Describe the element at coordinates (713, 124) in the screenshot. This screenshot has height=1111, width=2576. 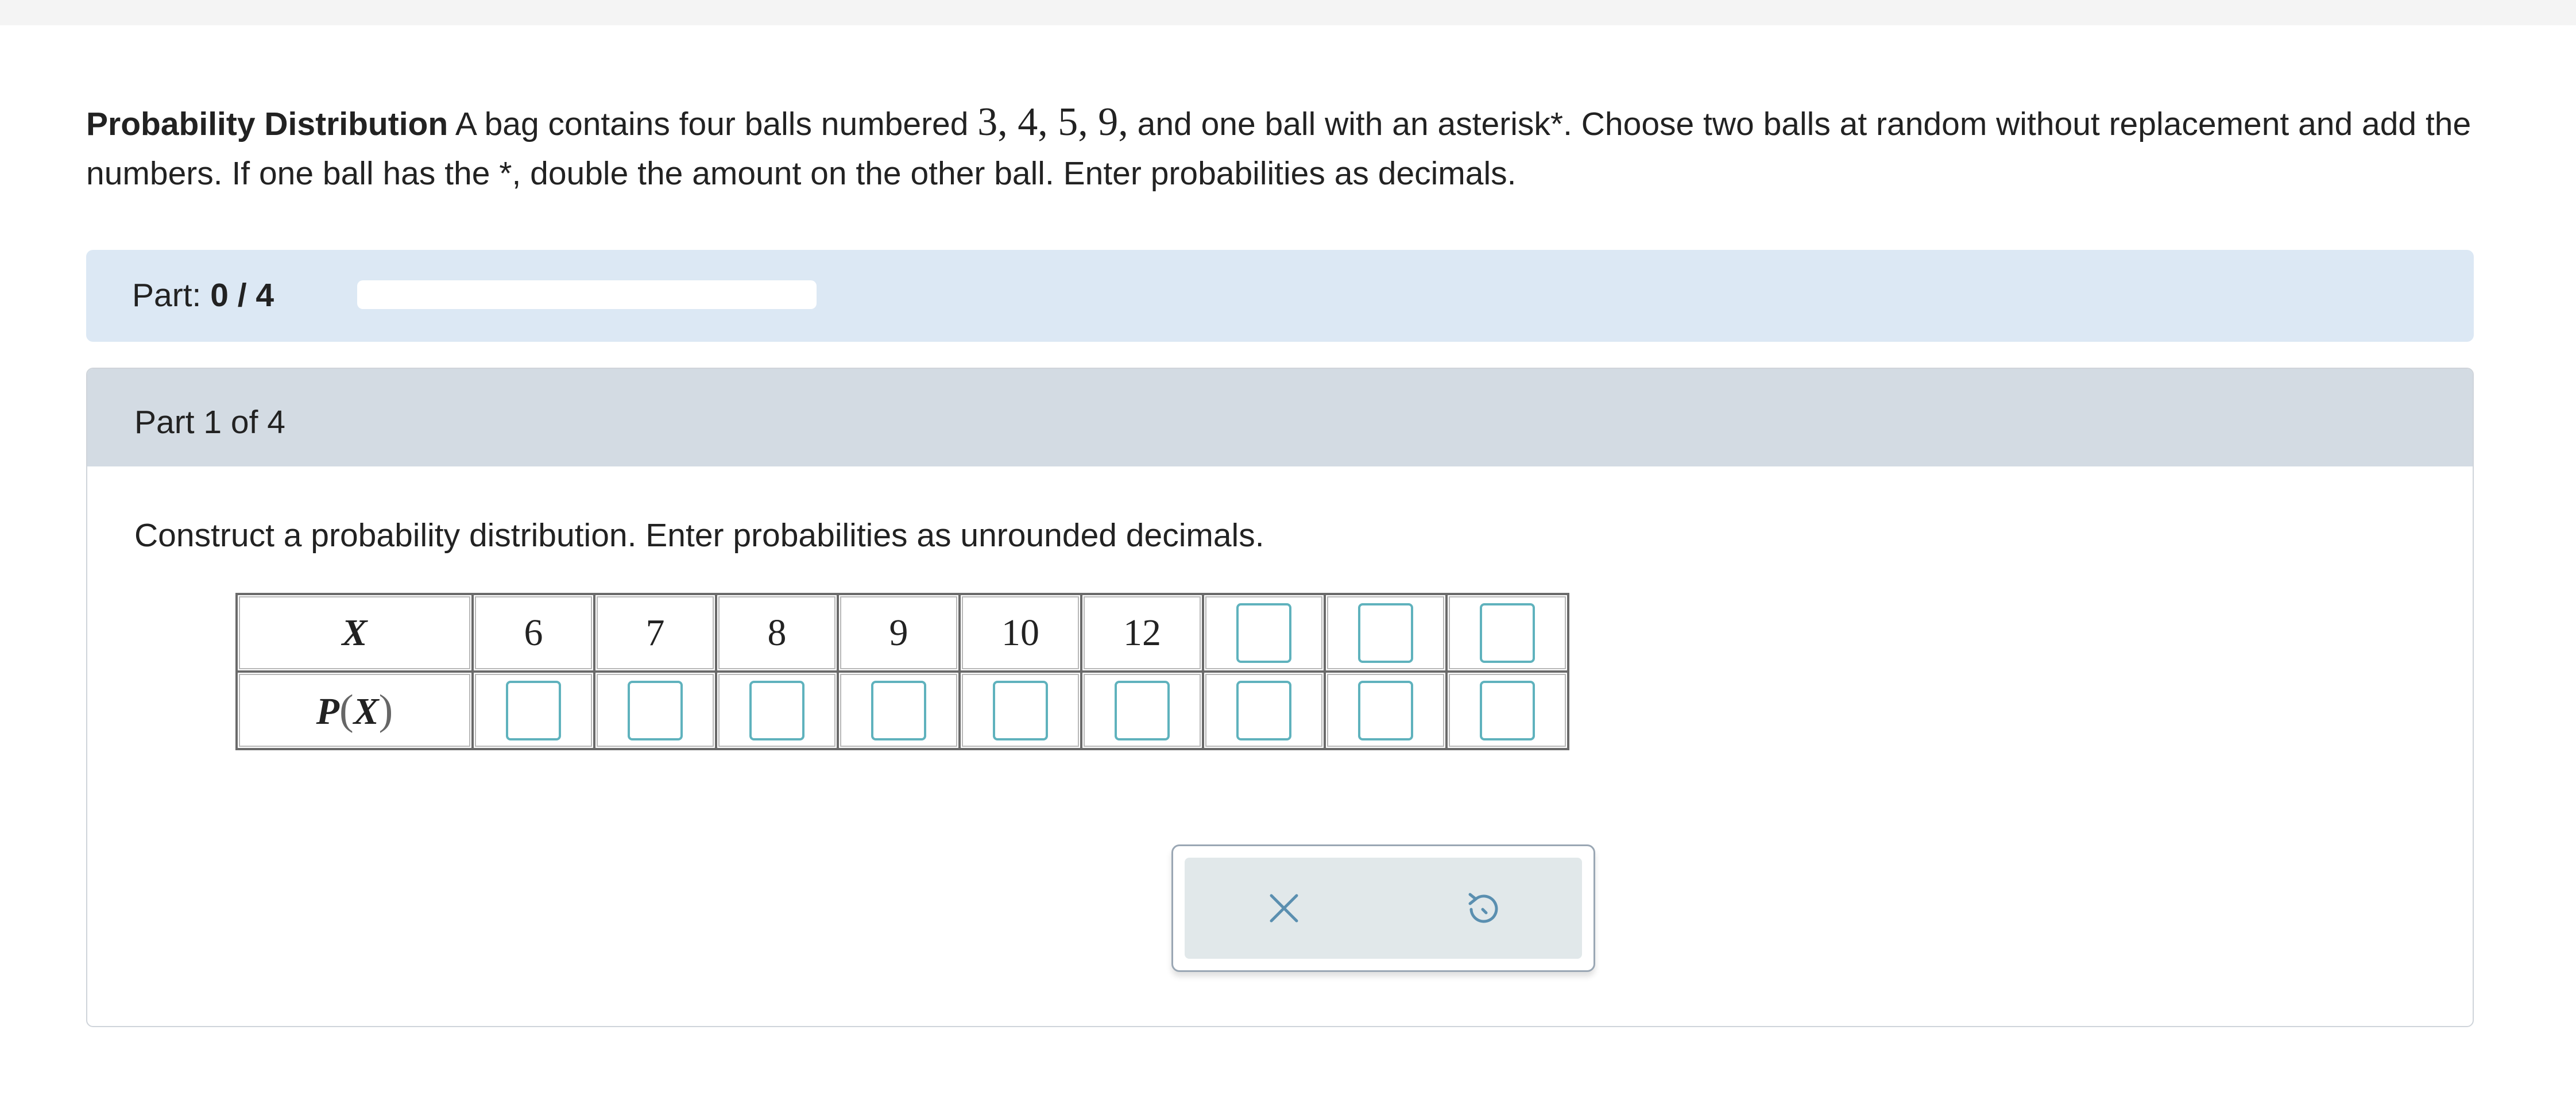
I see `problem-text-start: A bag contains four balls numbered` at that location.